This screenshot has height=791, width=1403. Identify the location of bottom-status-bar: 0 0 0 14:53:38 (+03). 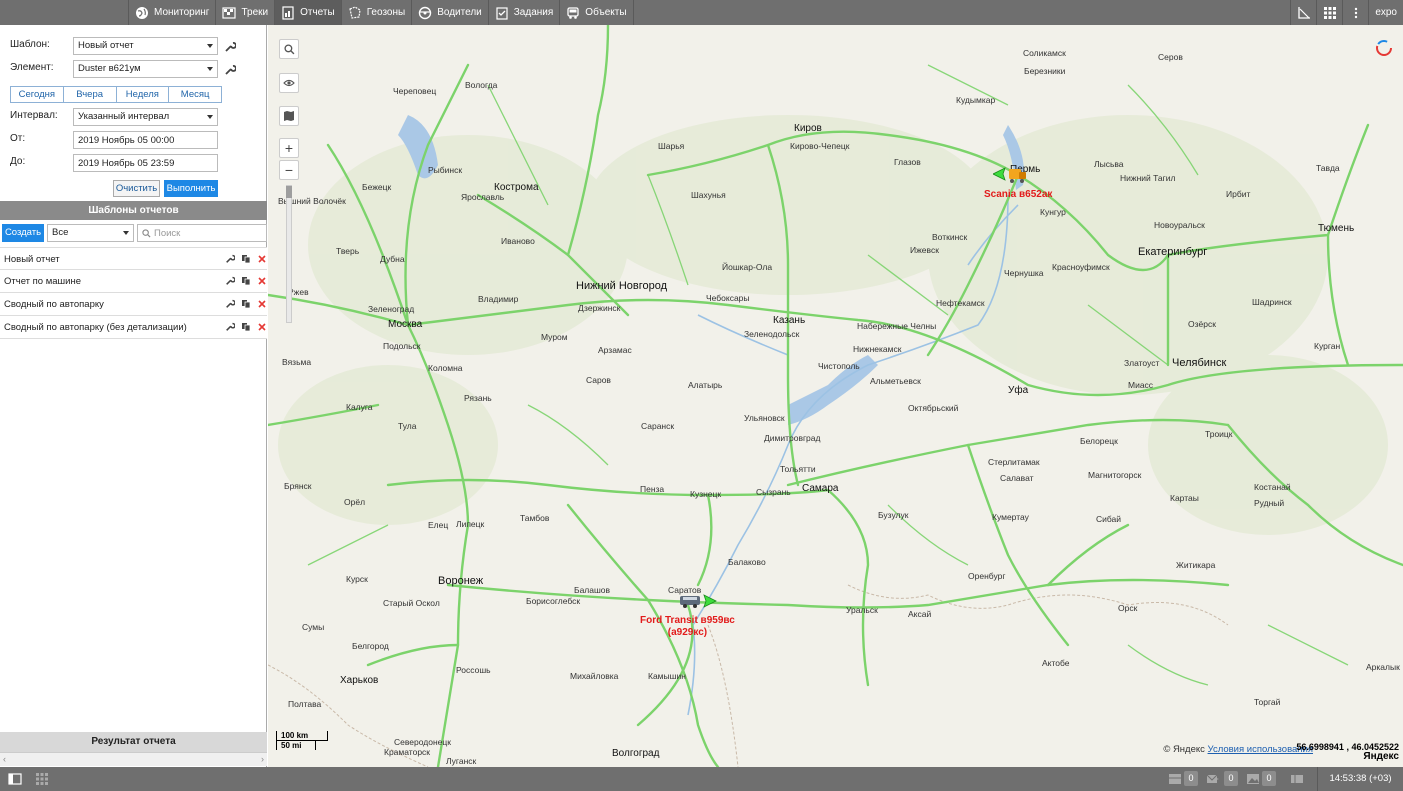
(701, 779).